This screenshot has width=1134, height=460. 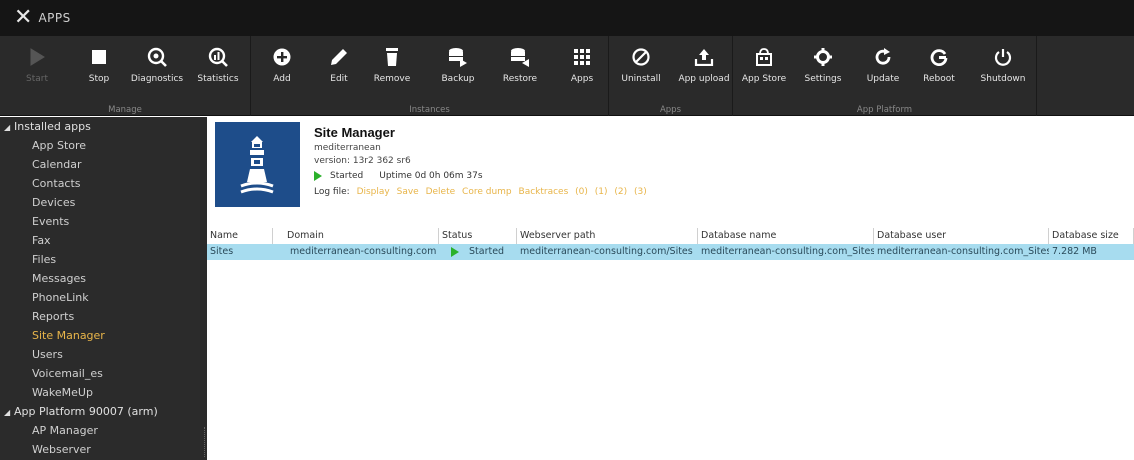 I want to click on store-icon, so click(x=764, y=57).